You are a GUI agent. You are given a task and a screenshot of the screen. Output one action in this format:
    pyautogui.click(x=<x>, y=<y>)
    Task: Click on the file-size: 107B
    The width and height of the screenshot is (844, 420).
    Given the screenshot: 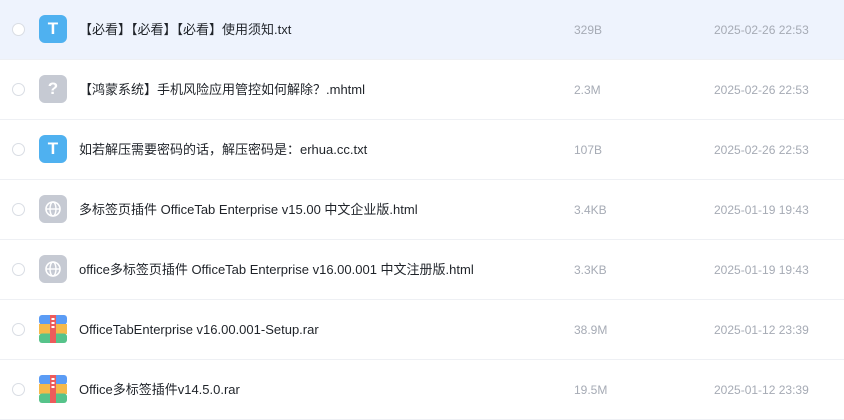 What is the action you would take?
    pyautogui.click(x=588, y=150)
    